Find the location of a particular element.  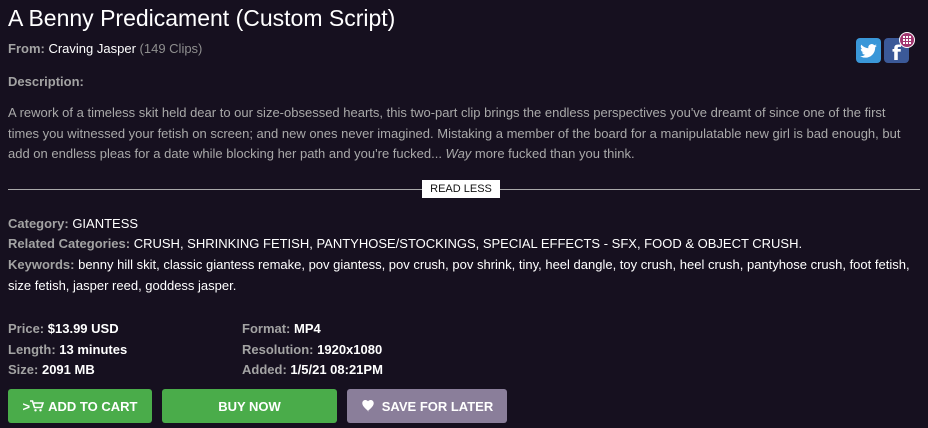

size-value: 2091 MB is located at coordinates (68, 369).